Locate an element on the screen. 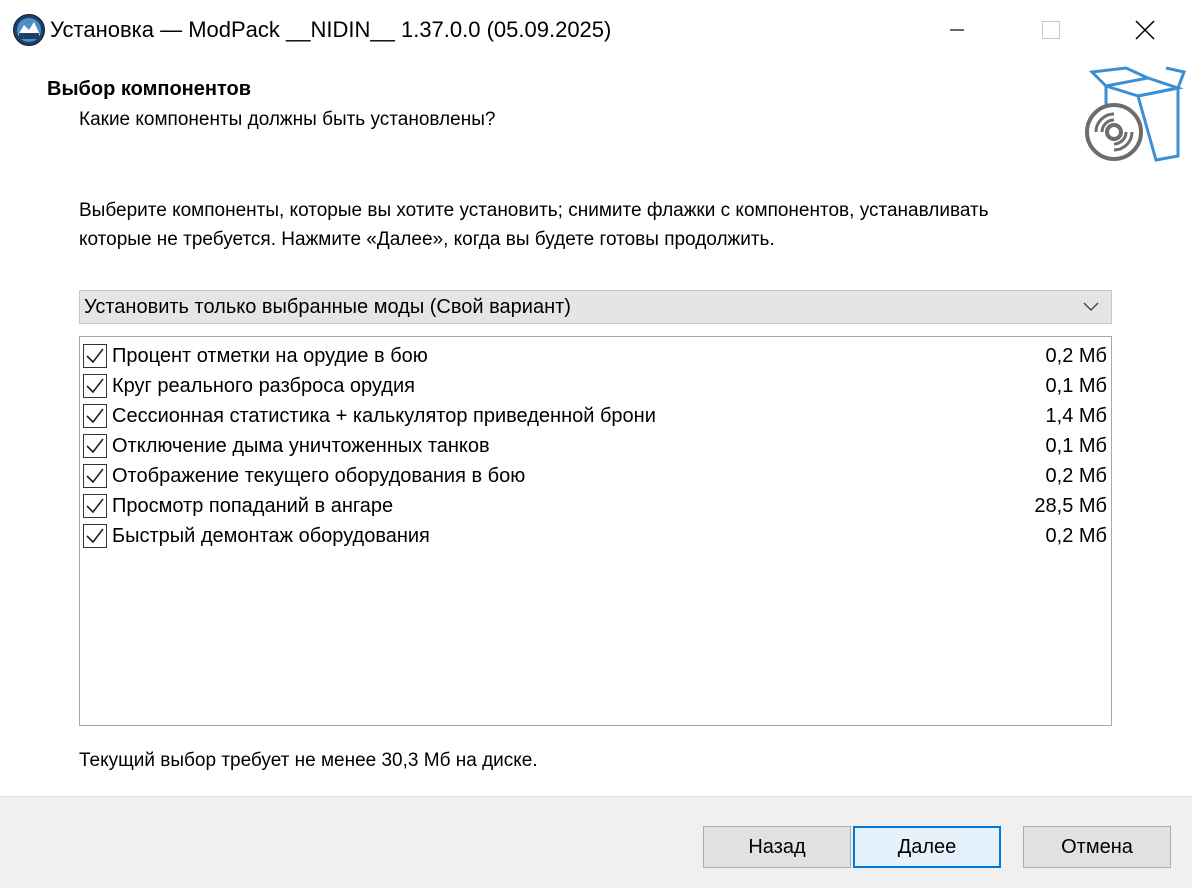 The image size is (1192, 888). next-button: Далее is located at coordinates (927, 847).